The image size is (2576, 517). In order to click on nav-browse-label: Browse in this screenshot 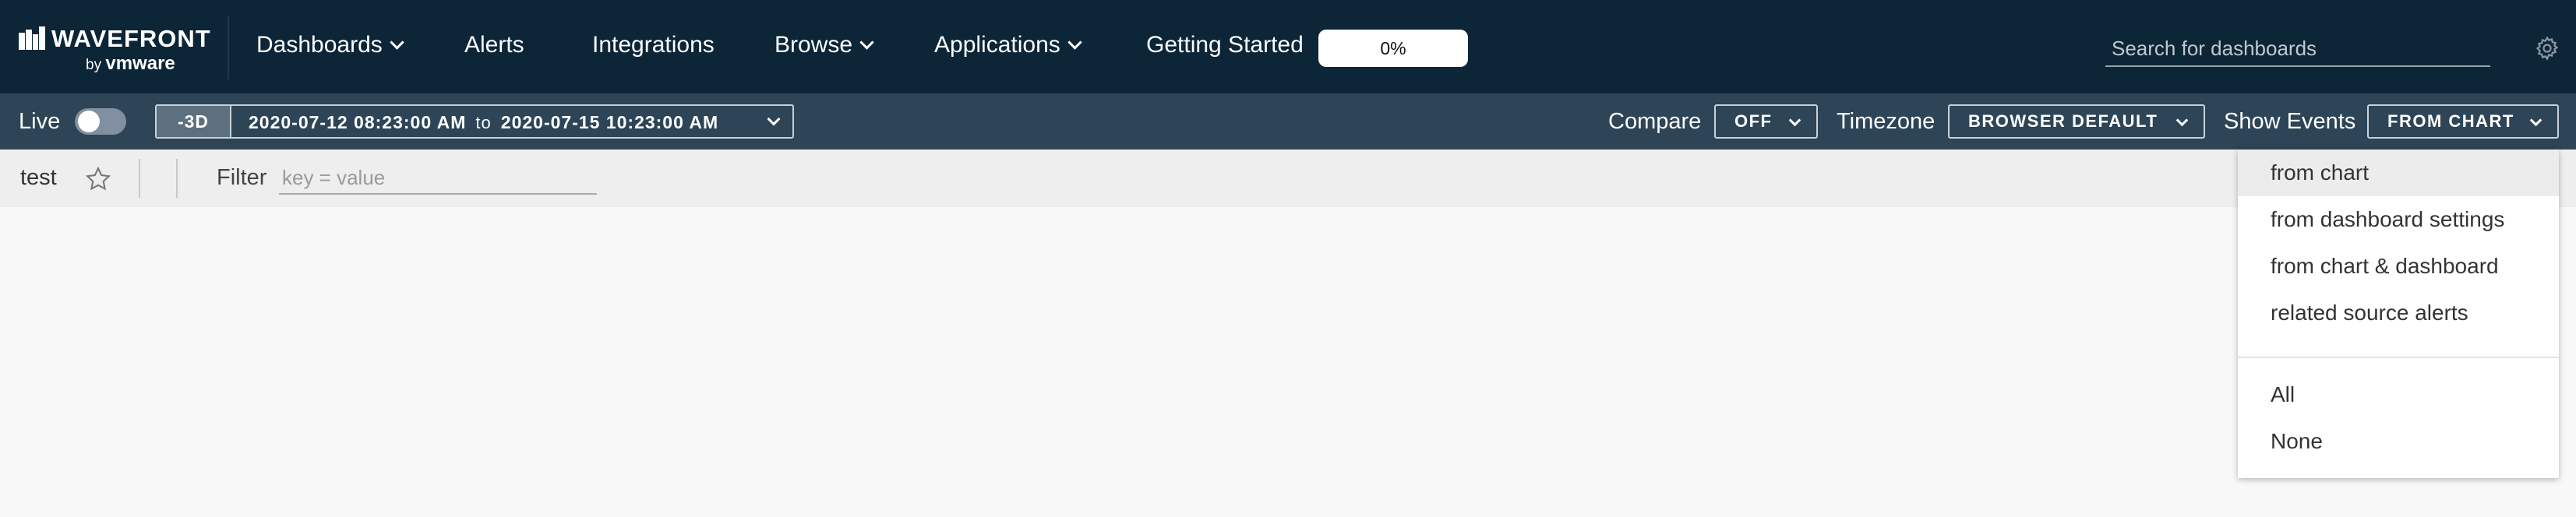, I will do `click(814, 45)`.